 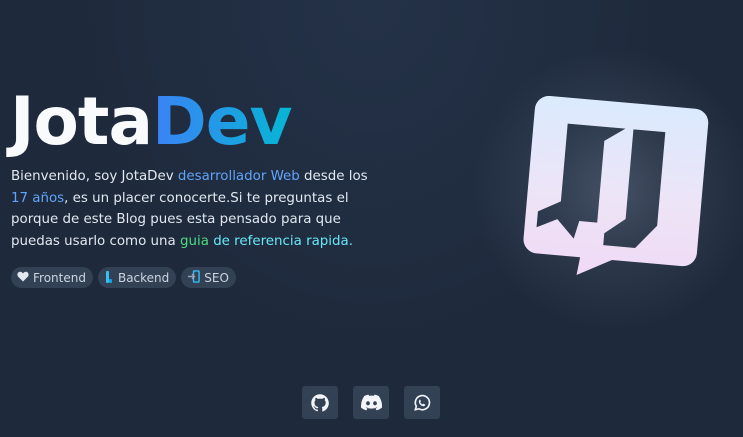 I want to click on intro-text-part: desde los, so click(x=333, y=176).